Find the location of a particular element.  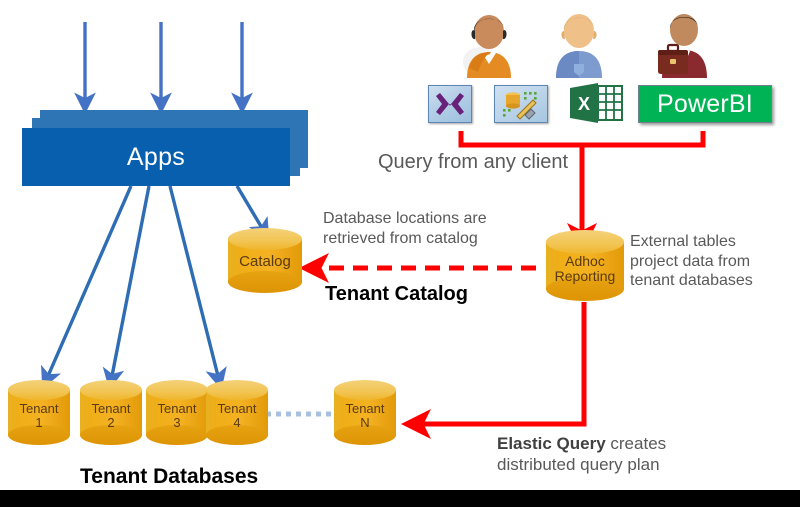

tenant-3-id: 3 is located at coordinates (177, 423).